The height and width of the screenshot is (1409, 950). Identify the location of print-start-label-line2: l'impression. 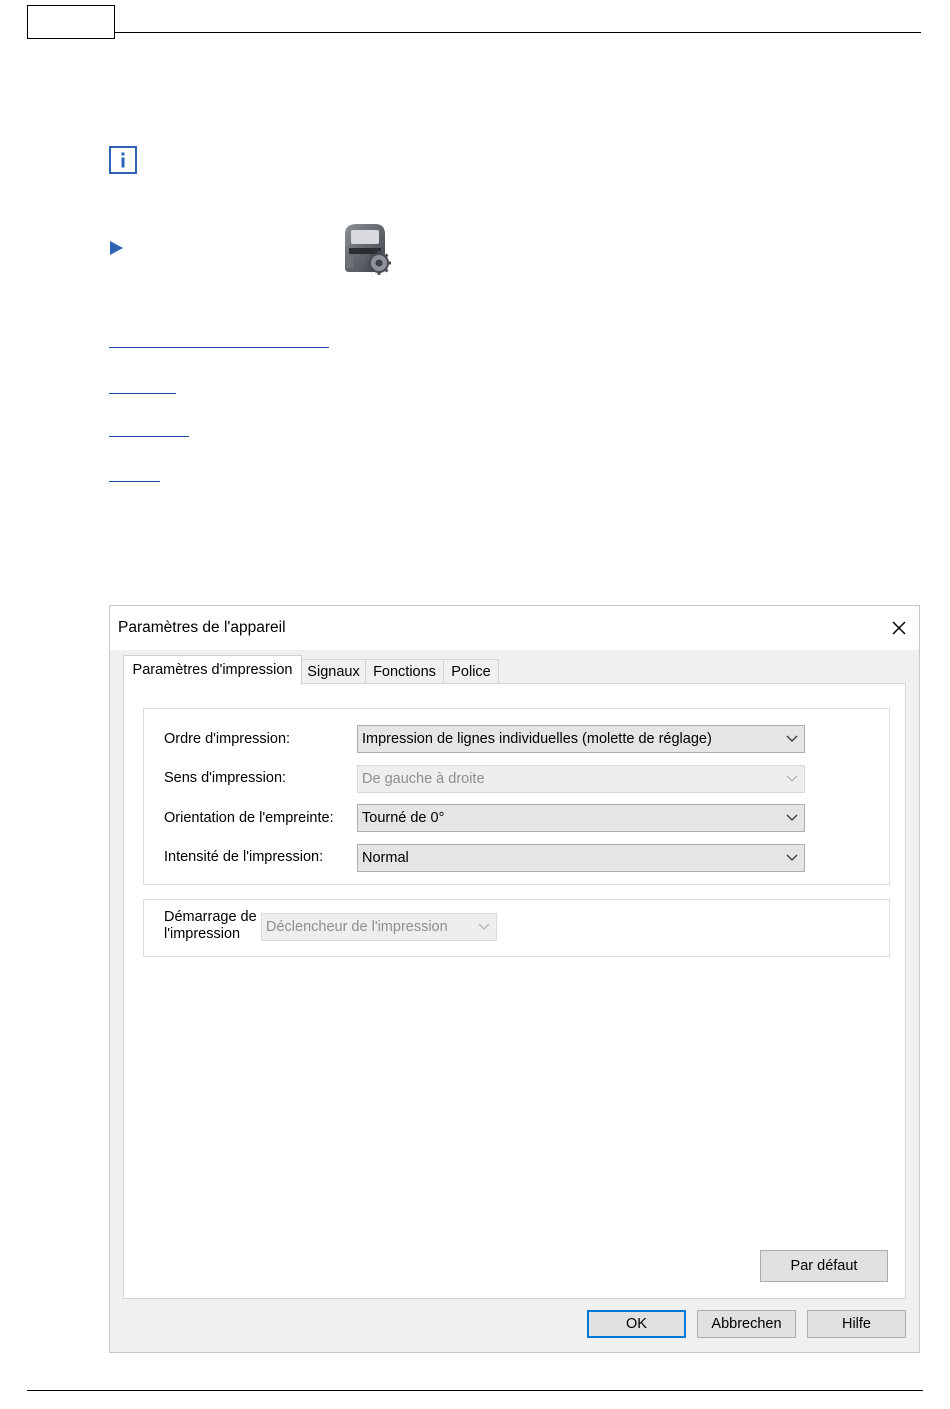
(202, 934).